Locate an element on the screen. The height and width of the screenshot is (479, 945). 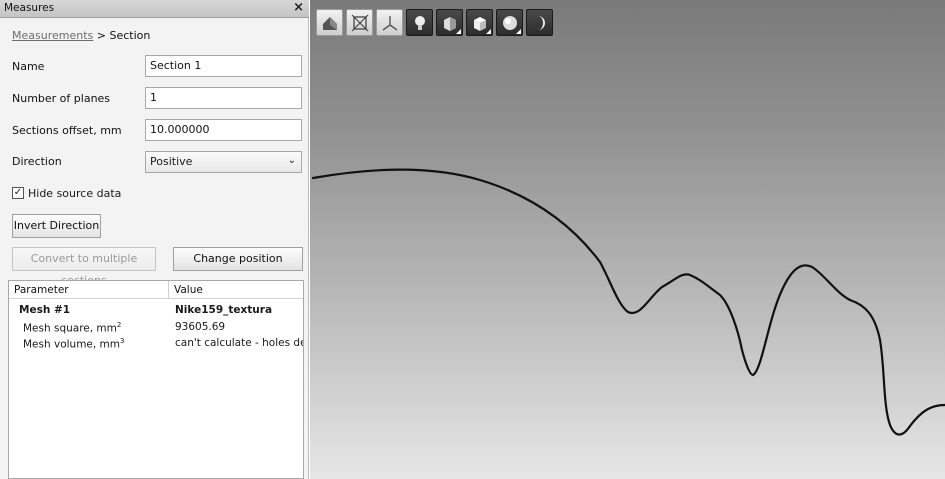
breadcrumb-current: Section is located at coordinates (130, 35).